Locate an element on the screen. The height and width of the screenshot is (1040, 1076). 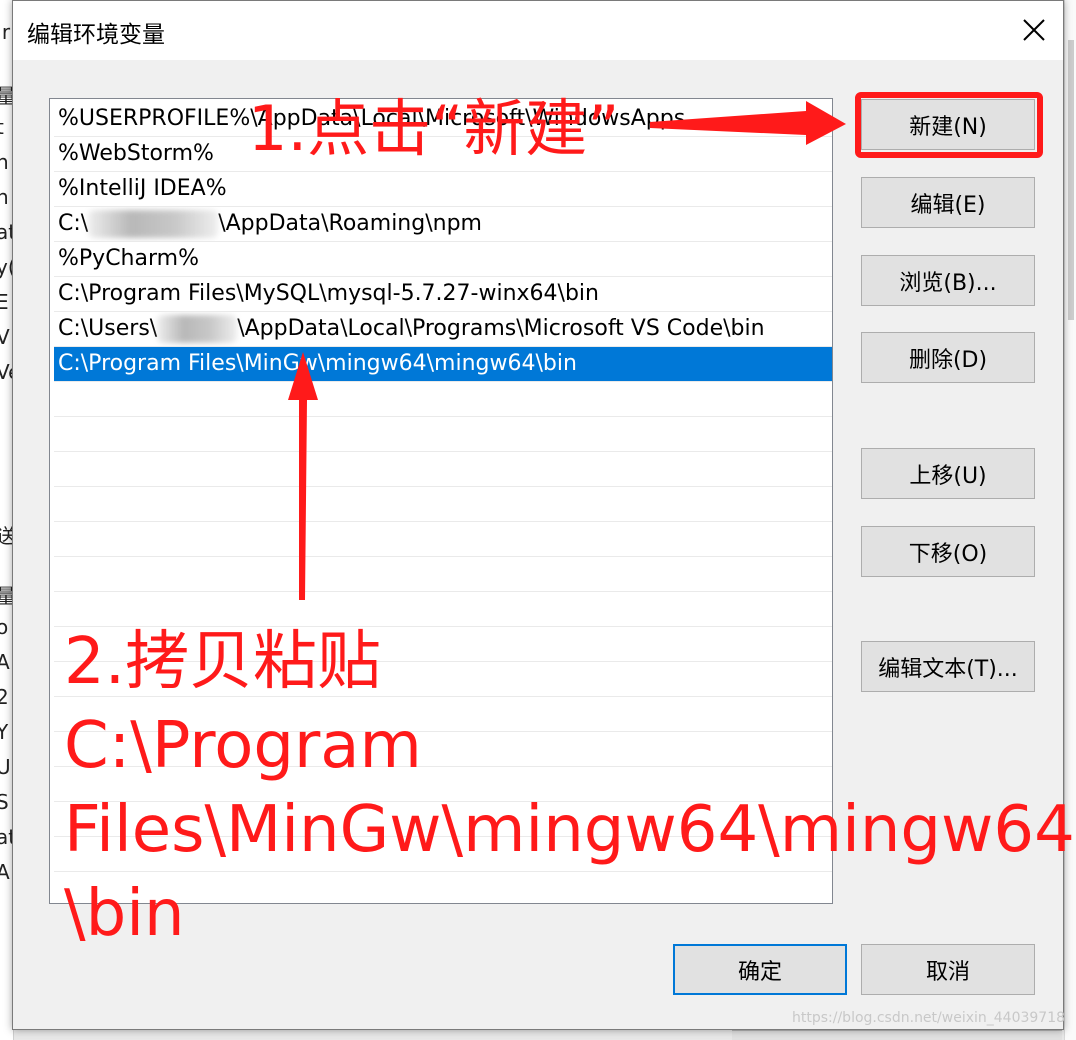
annotation-step2-title: 2.拷贝粘贴 is located at coordinates (223, 662).